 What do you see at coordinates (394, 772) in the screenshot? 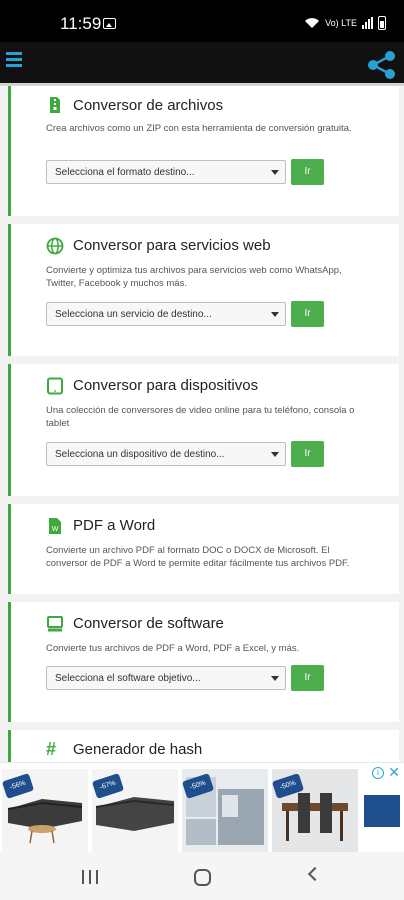
I see `close-icon: ✕` at bounding box center [394, 772].